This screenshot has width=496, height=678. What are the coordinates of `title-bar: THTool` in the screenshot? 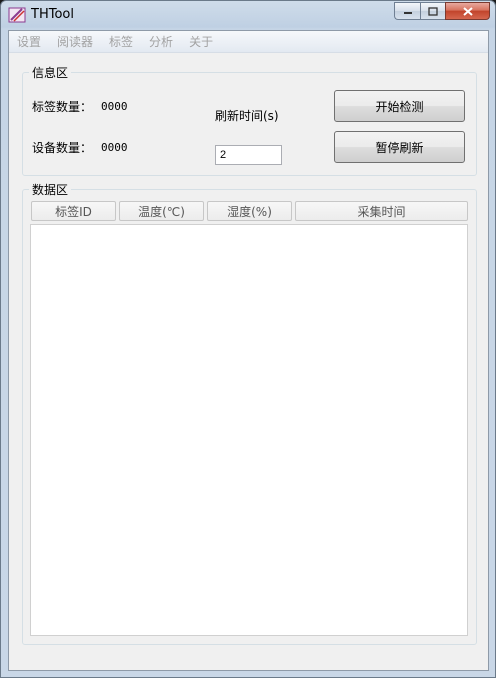 It's located at (248, 15).